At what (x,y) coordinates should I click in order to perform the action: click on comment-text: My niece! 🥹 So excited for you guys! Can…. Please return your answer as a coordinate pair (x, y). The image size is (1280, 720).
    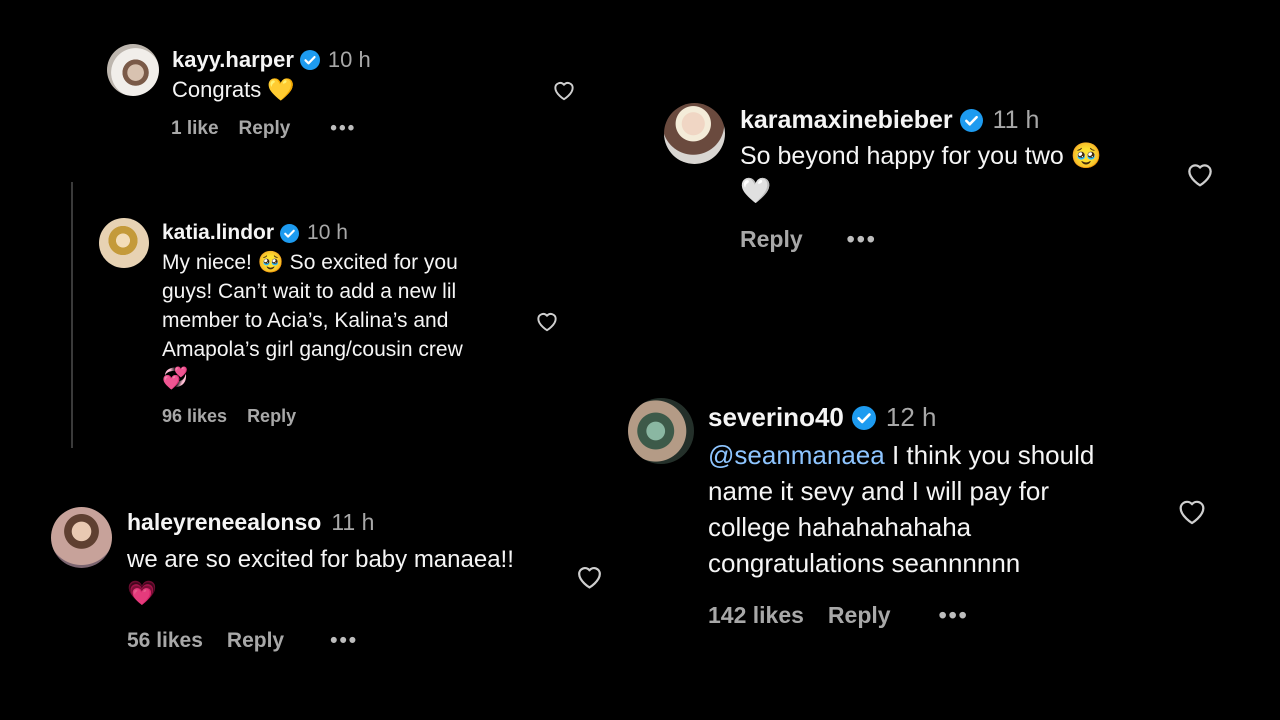
    Looking at the image, I should click on (312, 320).